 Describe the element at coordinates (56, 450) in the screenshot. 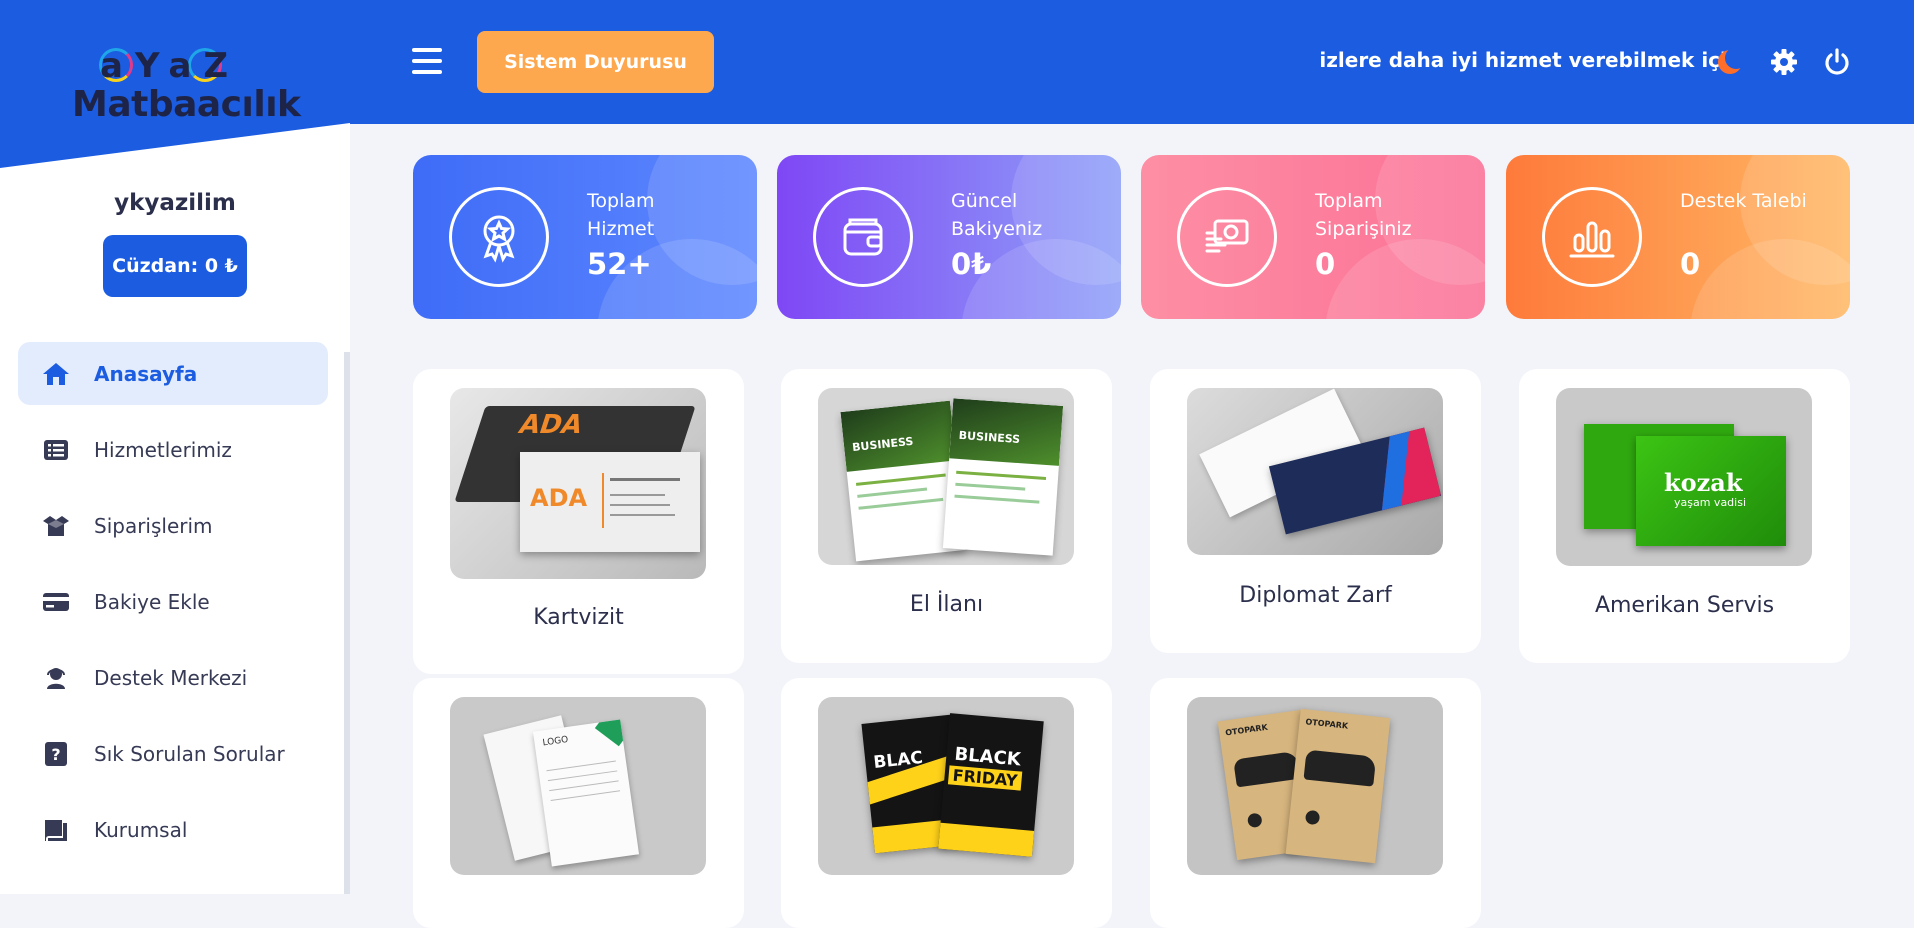

I see `list-icon` at that location.